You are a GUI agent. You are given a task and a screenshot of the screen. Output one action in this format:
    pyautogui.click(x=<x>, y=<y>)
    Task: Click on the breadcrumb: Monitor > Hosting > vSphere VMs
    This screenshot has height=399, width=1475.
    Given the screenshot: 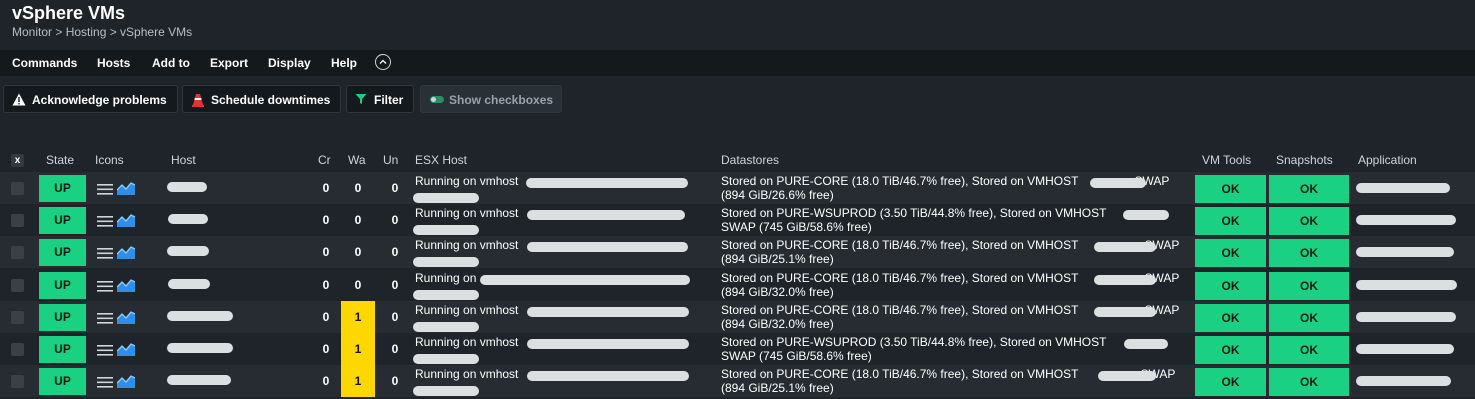 What is the action you would take?
    pyautogui.click(x=102, y=32)
    